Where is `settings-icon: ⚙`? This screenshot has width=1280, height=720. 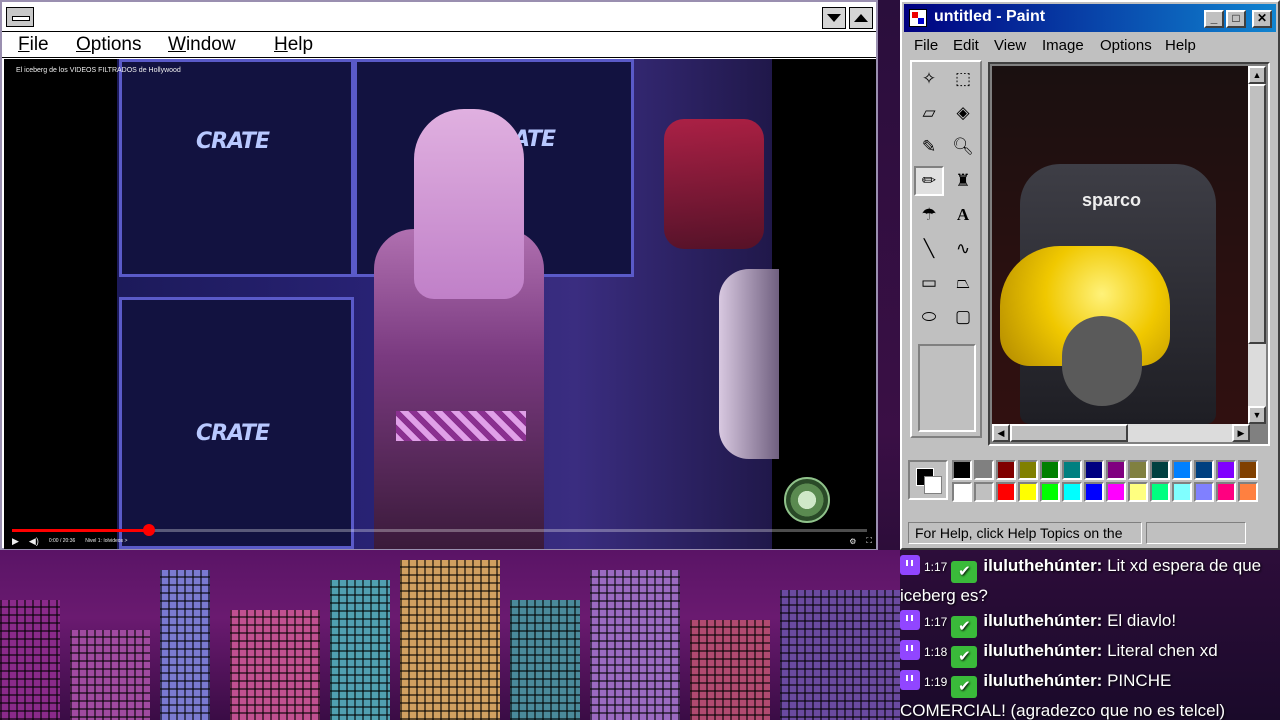 settings-icon: ⚙ is located at coordinates (852, 541).